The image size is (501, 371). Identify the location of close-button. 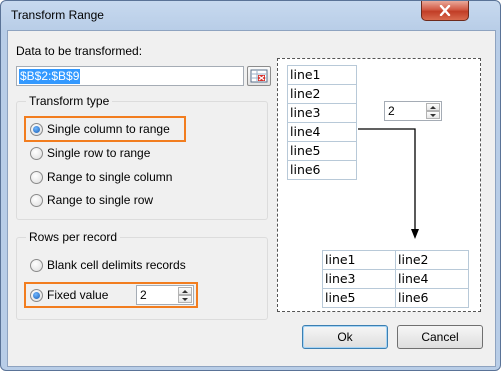
(445, 11).